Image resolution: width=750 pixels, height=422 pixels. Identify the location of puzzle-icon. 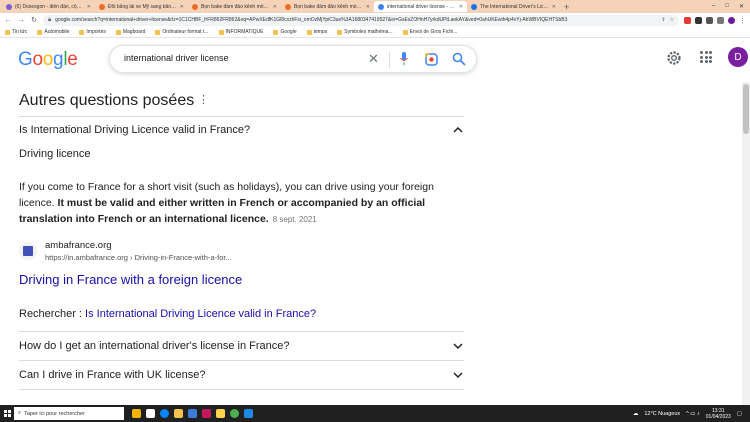
(709, 20).